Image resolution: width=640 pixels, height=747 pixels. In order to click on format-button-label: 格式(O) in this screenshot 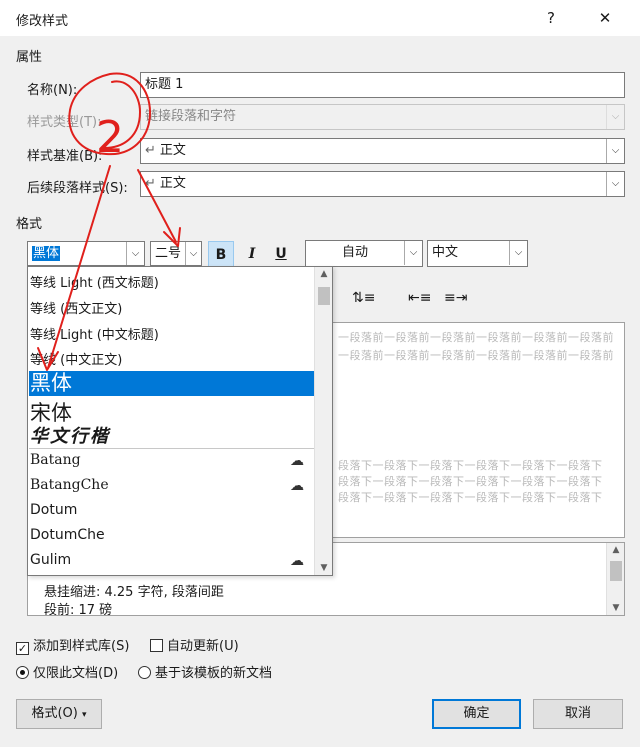, I will do `click(54, 713)`.